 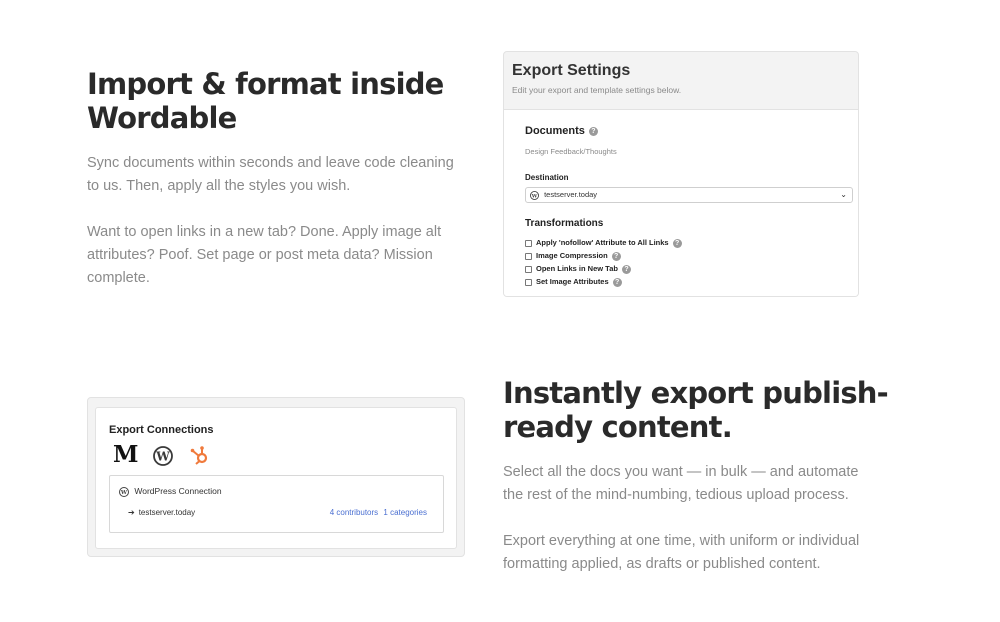 What do you see at coordinates (689, 195) in the screenshot?
I see `destination-select: W testserver.today ⌄` at bounding box center [689, 195].